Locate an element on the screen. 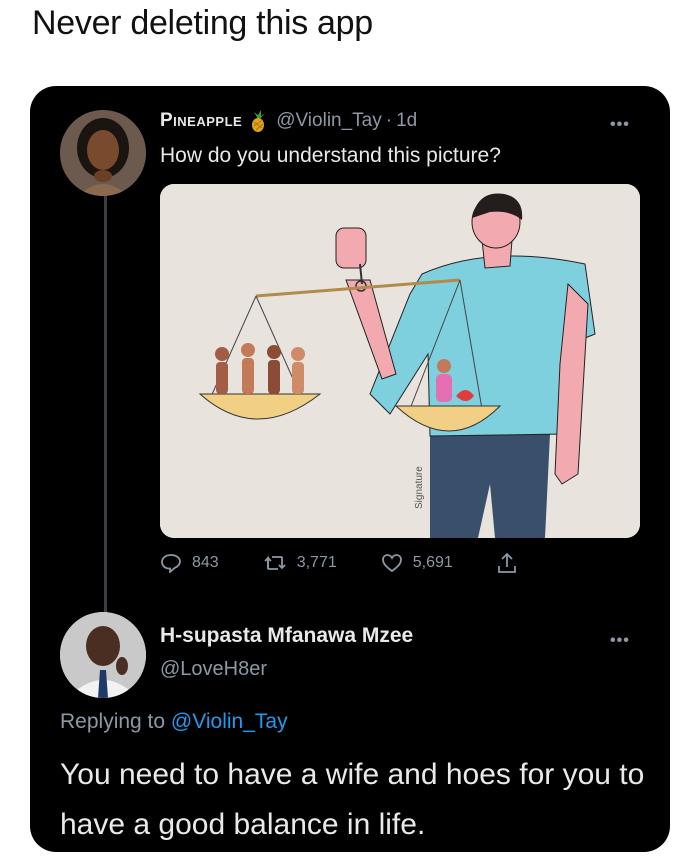  share-action is located at coordinates (512, 563).